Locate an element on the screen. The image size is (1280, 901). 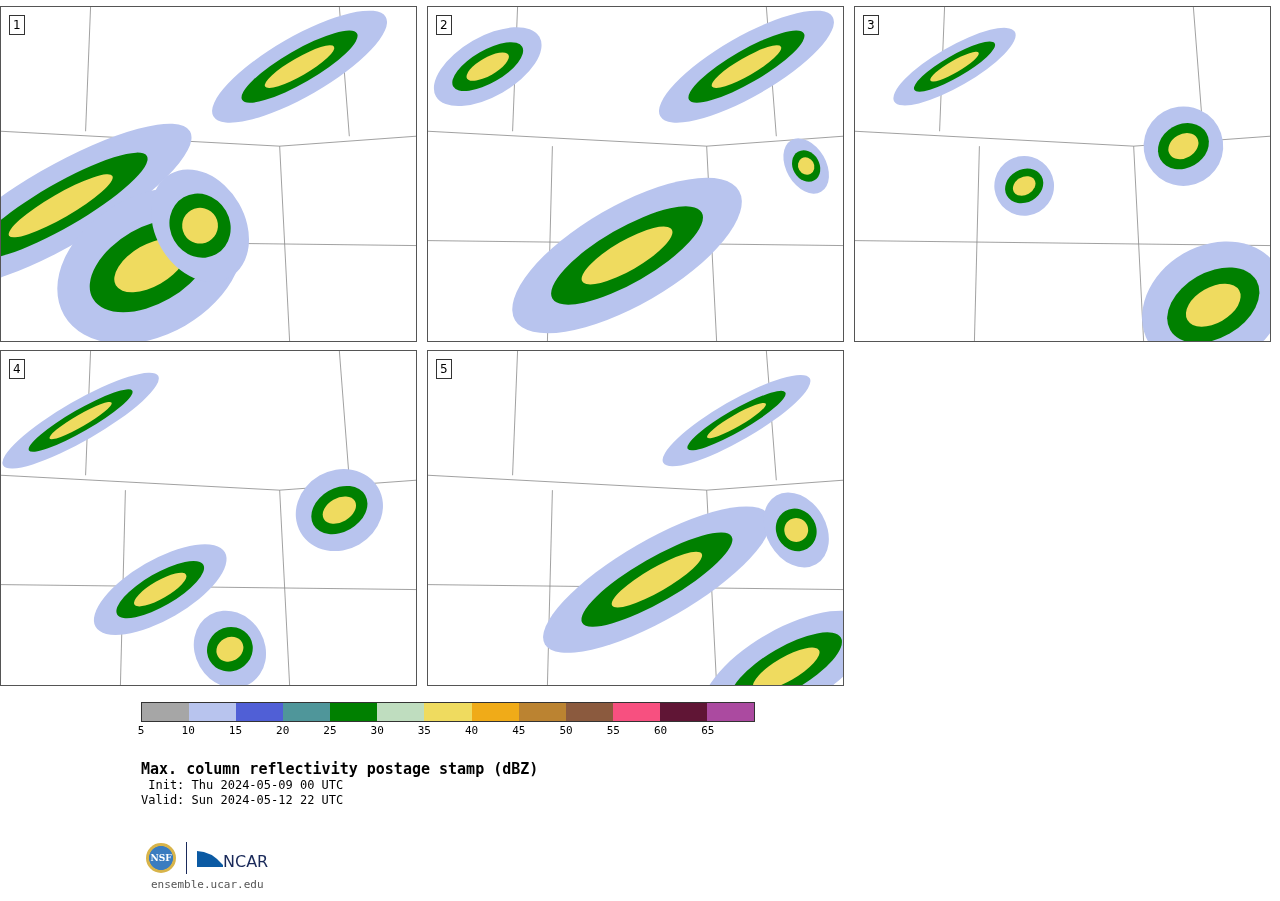
scale-tick-label: 25 is located at coordinates (330, 730).